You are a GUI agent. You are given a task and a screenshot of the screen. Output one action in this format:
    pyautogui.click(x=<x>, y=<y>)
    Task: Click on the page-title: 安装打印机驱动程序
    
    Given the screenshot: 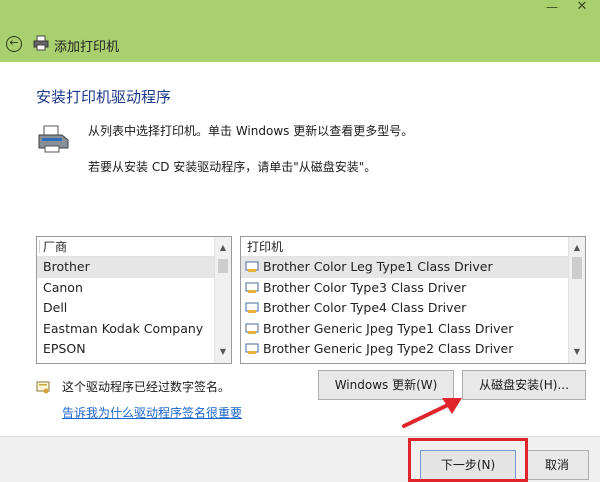 What is the action you would take?
    pyautogui.click(x=104, y=97)
    